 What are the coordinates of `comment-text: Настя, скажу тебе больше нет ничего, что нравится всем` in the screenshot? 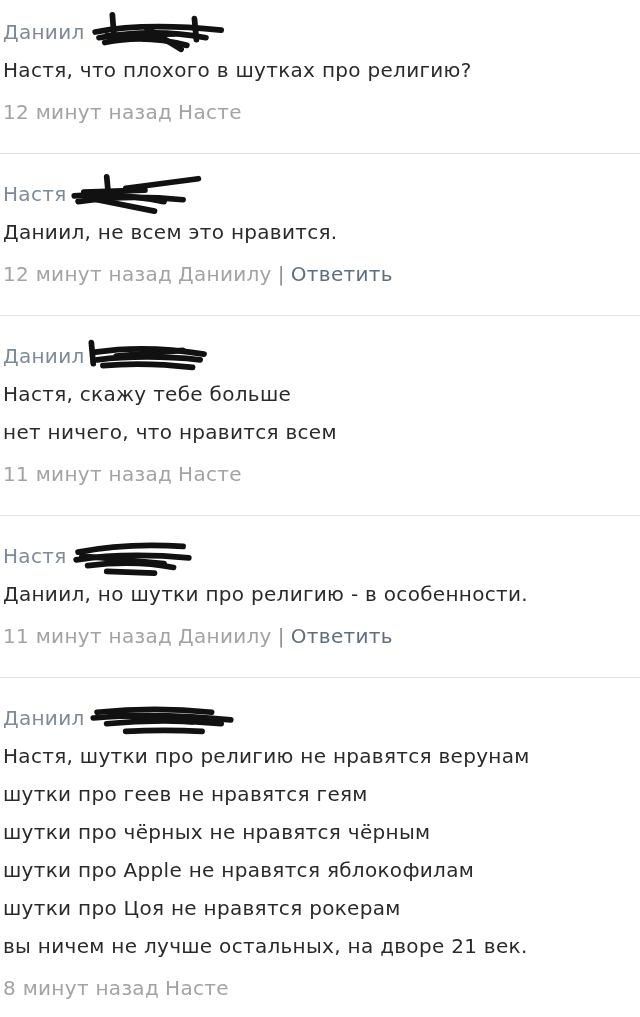 It's located at (170, 413).